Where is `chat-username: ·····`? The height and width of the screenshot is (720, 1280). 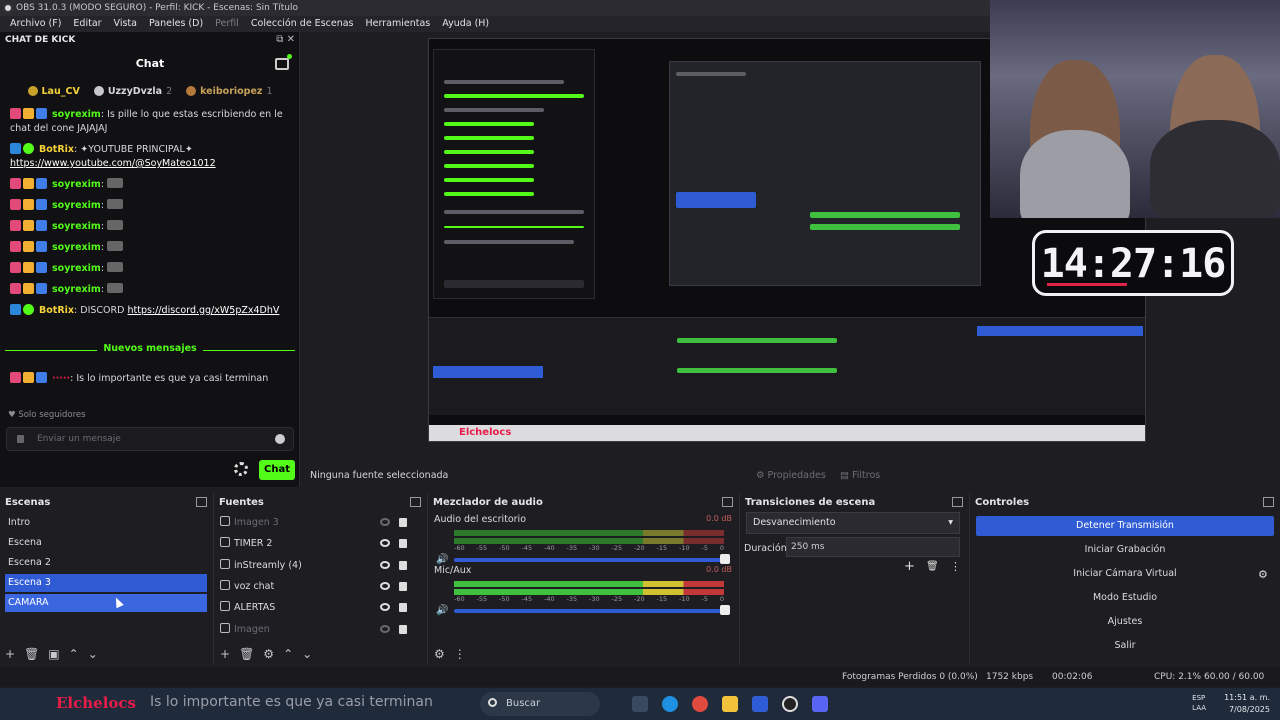
chat-username: ····· is located at coordinates (61, 378).